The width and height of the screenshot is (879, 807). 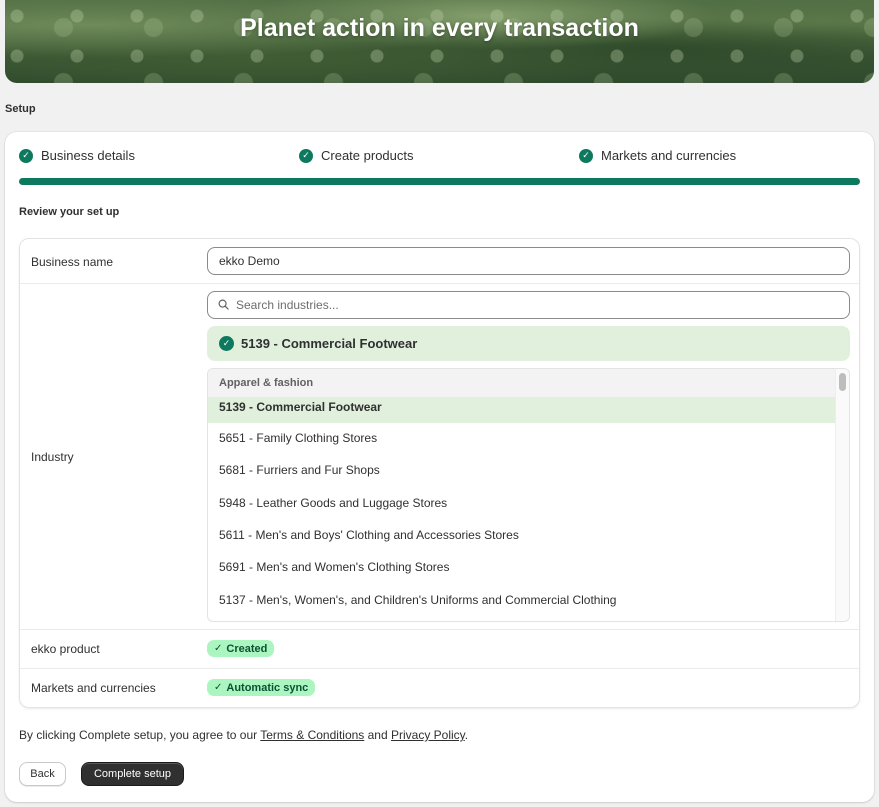 What do you see at coordinates (20, 109) in the screenshot?
I see `setup-label: Setup` at bounding box center [20, 109].